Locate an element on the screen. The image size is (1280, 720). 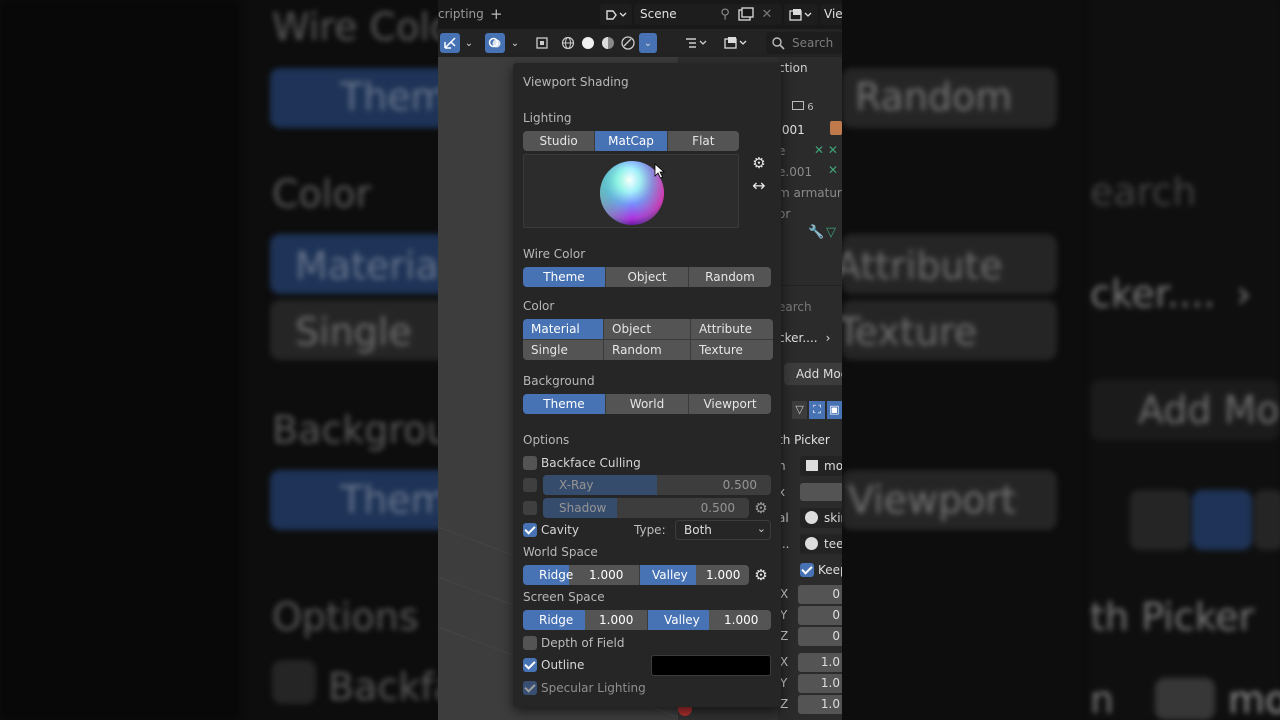
screen-space-label: Screen Space is located at coordinates (564, 597).